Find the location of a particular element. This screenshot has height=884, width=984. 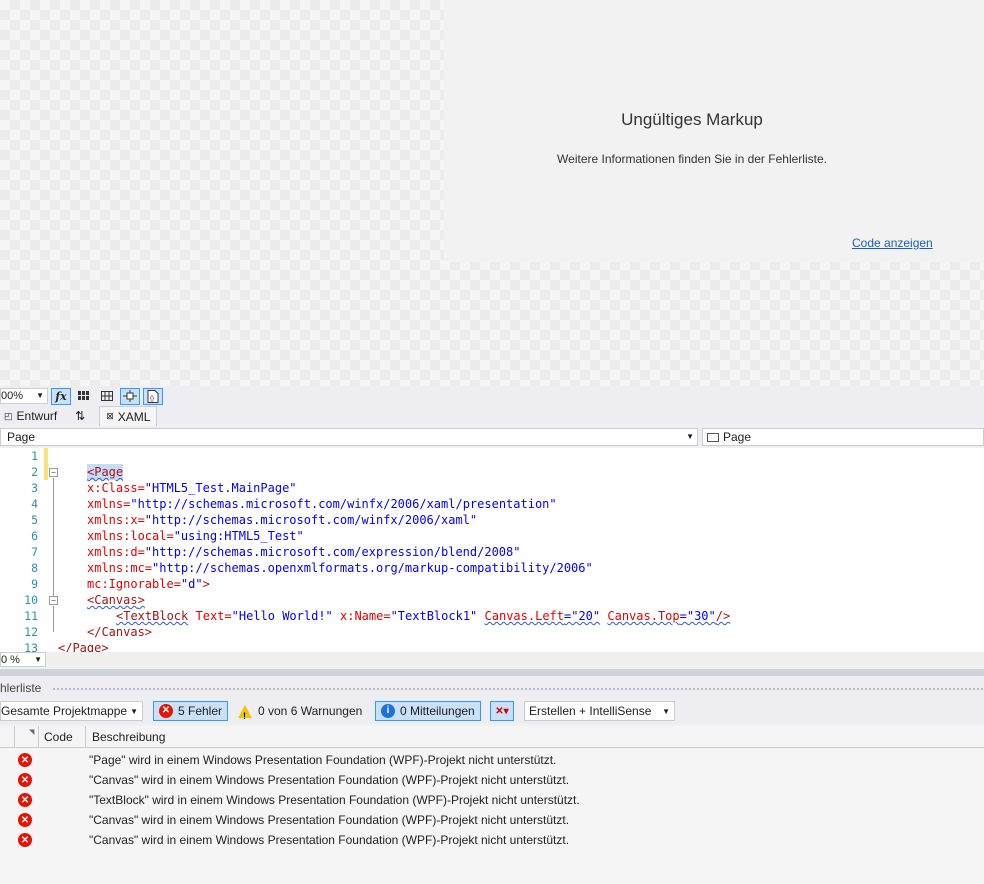

error-list-title: hlerliste is located at coordinates (21, 688).